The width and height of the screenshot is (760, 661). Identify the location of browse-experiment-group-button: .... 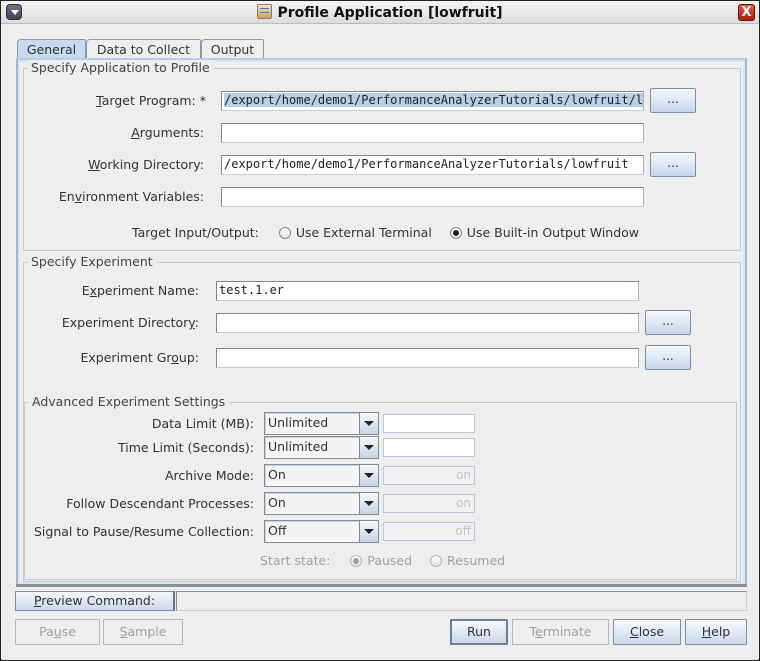
(668, 357).